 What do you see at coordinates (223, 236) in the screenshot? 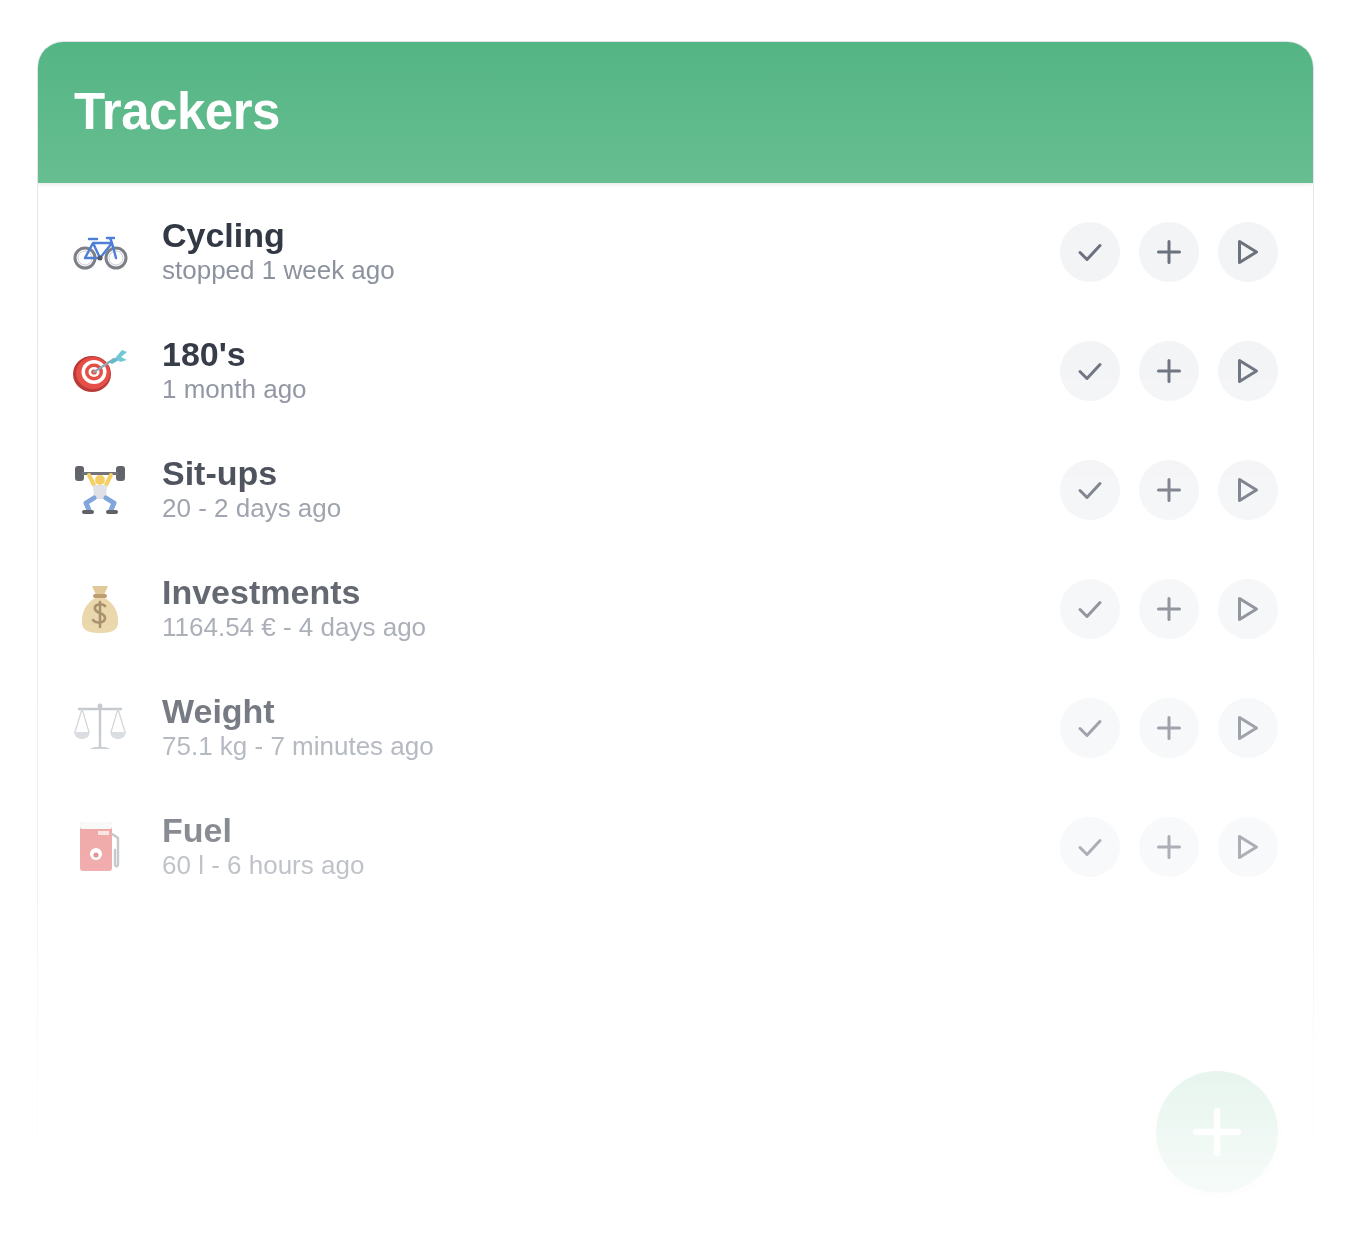
I see `tracker-name: Cycling` at bounding box center [223, 236].